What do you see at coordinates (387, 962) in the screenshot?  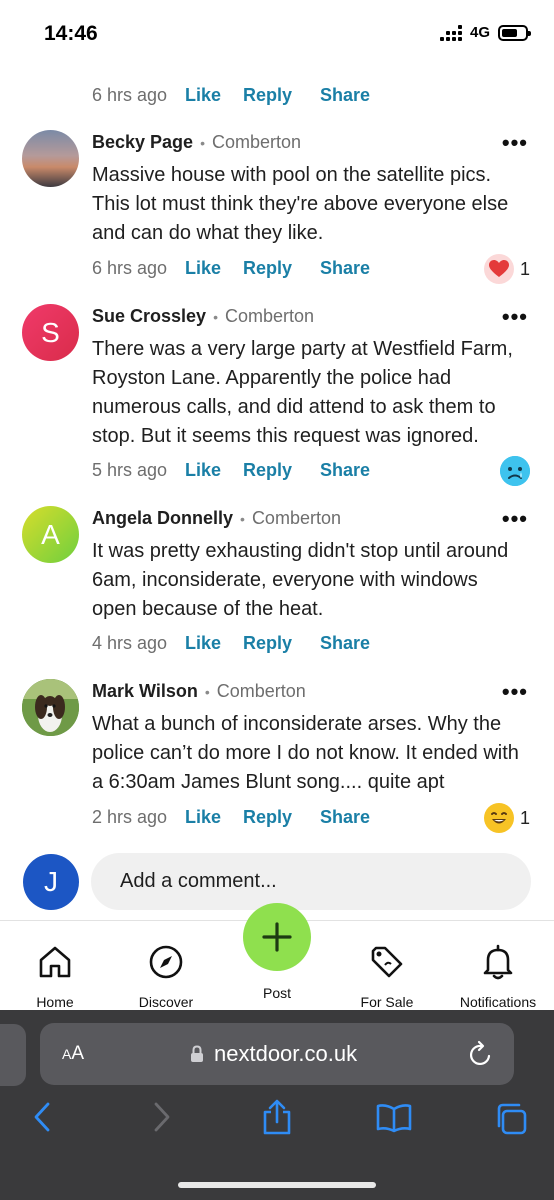 I see `tag-icon` at bounding box center [387, 962].